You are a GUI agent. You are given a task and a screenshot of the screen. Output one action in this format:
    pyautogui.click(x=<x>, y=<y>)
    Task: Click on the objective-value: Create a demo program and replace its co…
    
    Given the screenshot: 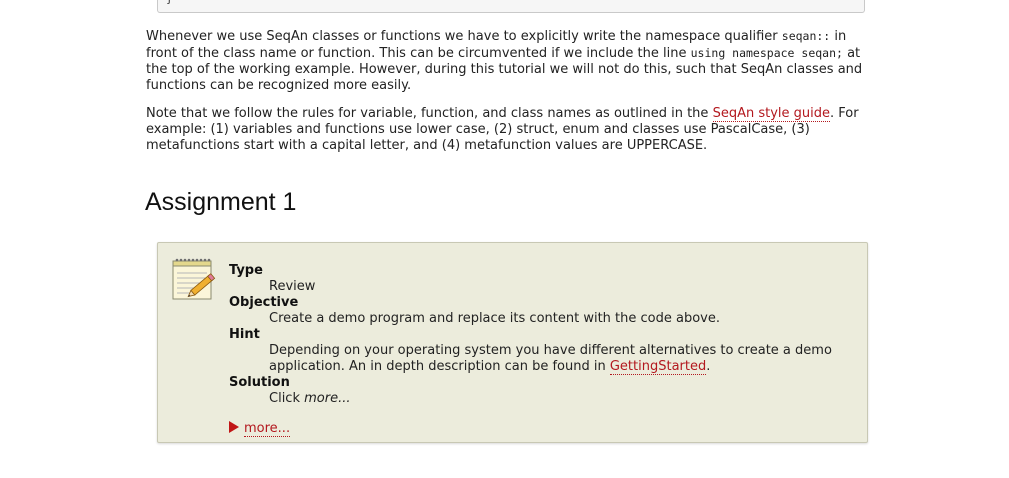 What is the action you would take?
    pyautogui.click(x=494, y=318)
    